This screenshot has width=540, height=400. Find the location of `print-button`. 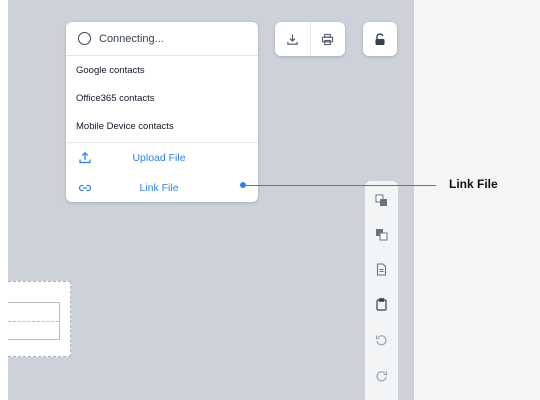

print-button is located at coordinates (327, 39).